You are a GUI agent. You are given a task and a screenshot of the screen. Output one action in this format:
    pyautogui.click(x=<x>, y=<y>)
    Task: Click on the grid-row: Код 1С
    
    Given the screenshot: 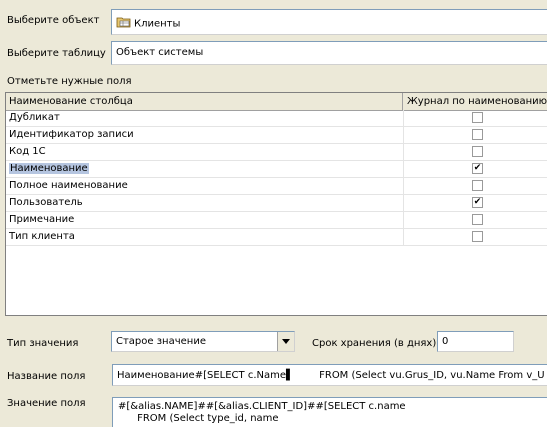 What is the action you would take?
    pyautogui.click(x=276, y=152)
    